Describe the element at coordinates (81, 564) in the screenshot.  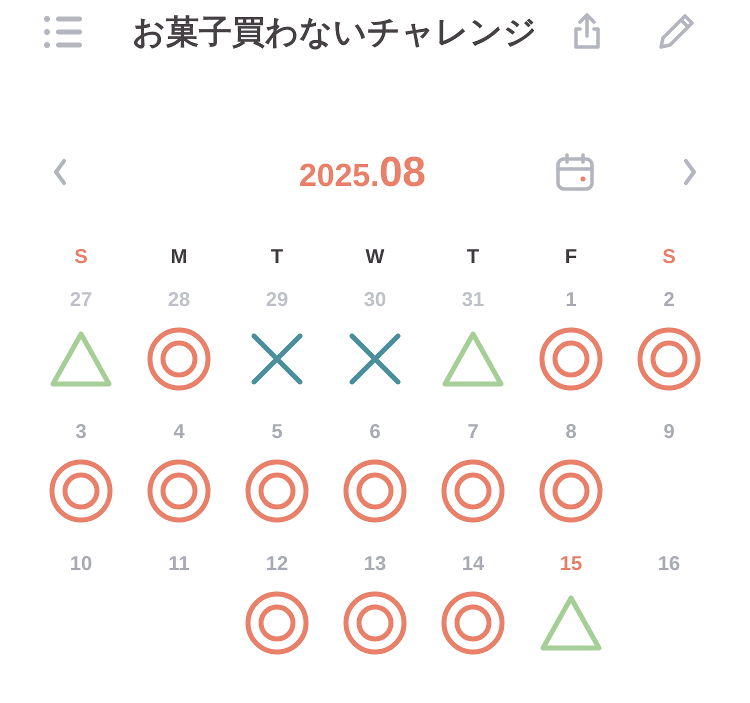
I see `date-label: 10` at that location.